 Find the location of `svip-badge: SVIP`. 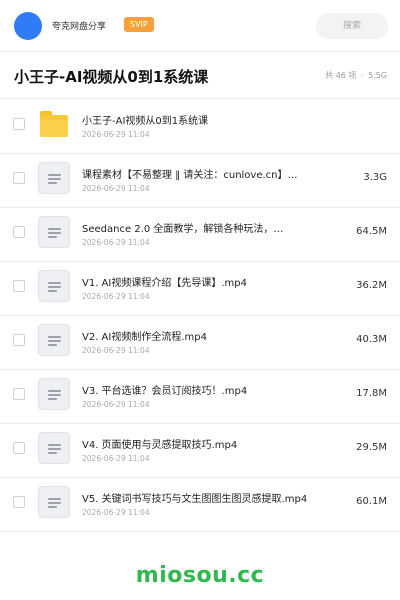

svip-badge: SVIP is located at coordinates (139, 24).